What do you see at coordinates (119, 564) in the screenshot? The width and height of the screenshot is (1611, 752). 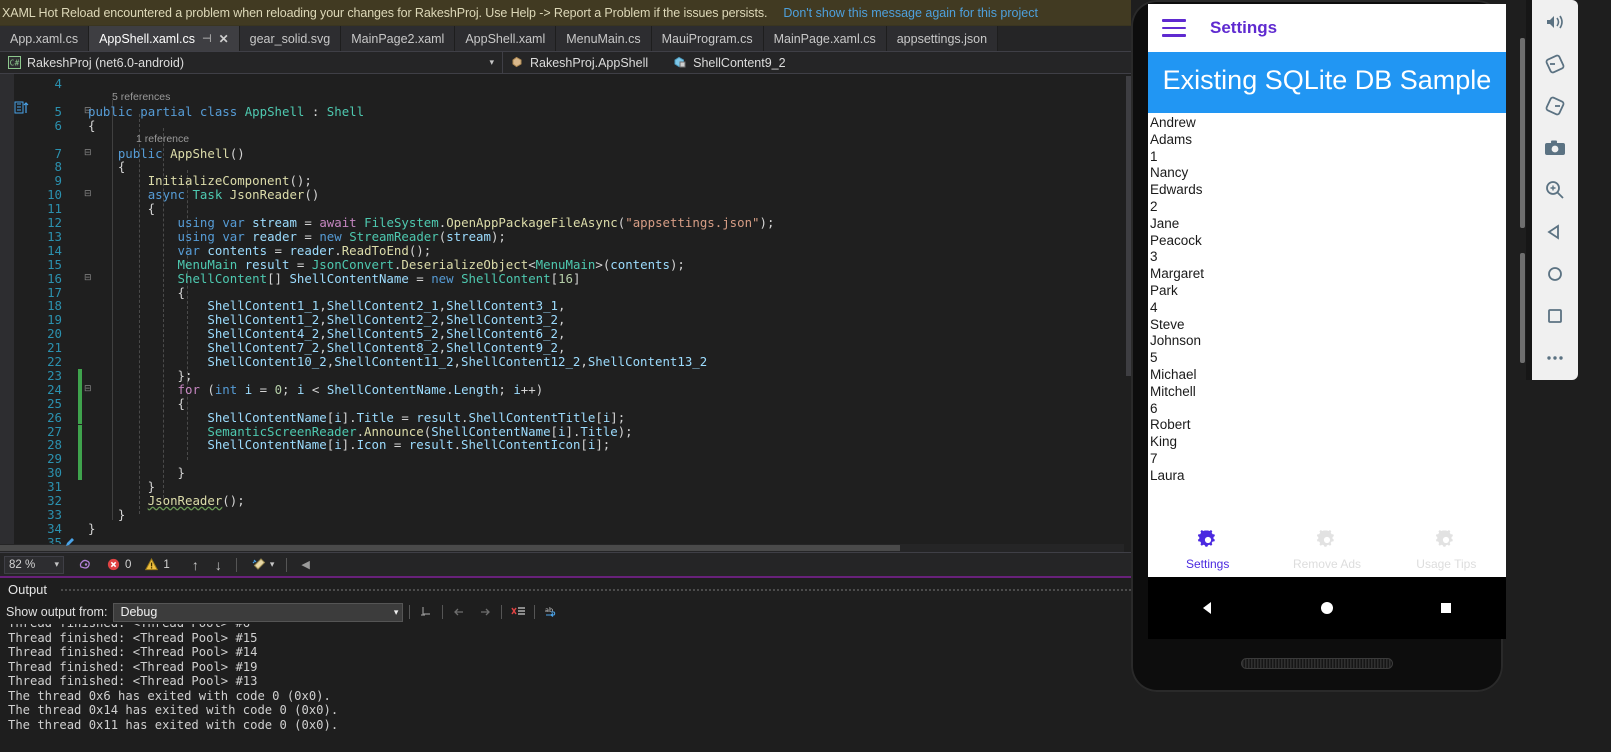 I see `error-indicator: 0` at bounding box center [119, 564].